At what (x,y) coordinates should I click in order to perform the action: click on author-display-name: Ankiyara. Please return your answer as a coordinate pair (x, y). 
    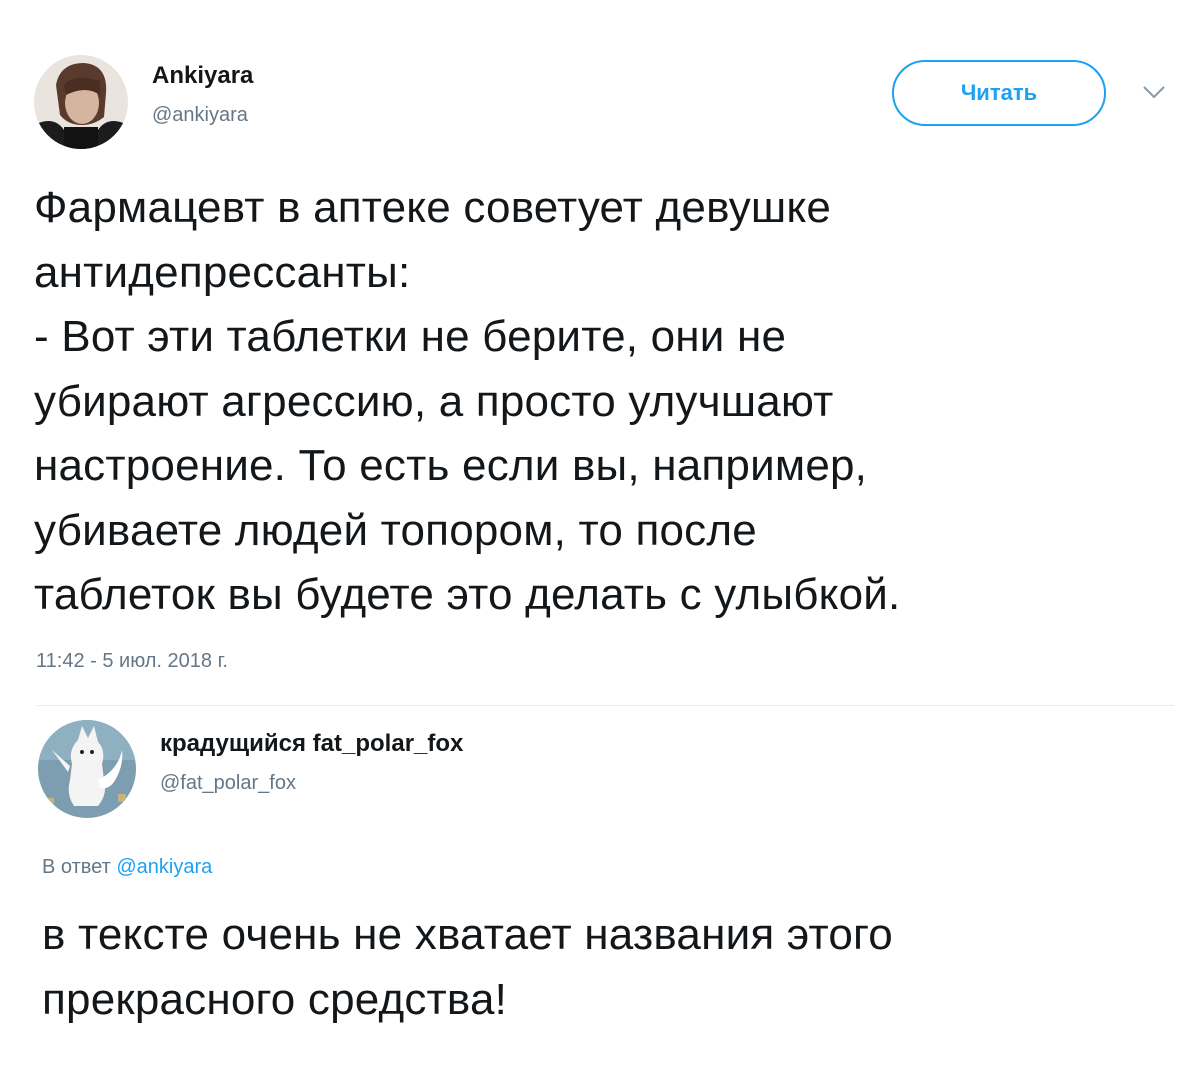
    Looking at the image, I should click on (202, 76).